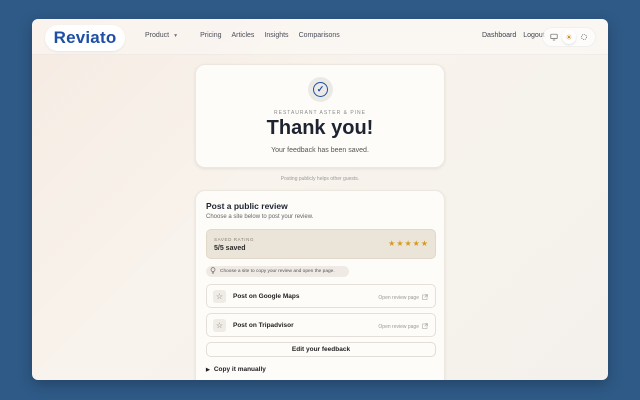  Describe the element at coordinates (213, 271) in the screenshot. I see `lightbulb-icon` at that location.